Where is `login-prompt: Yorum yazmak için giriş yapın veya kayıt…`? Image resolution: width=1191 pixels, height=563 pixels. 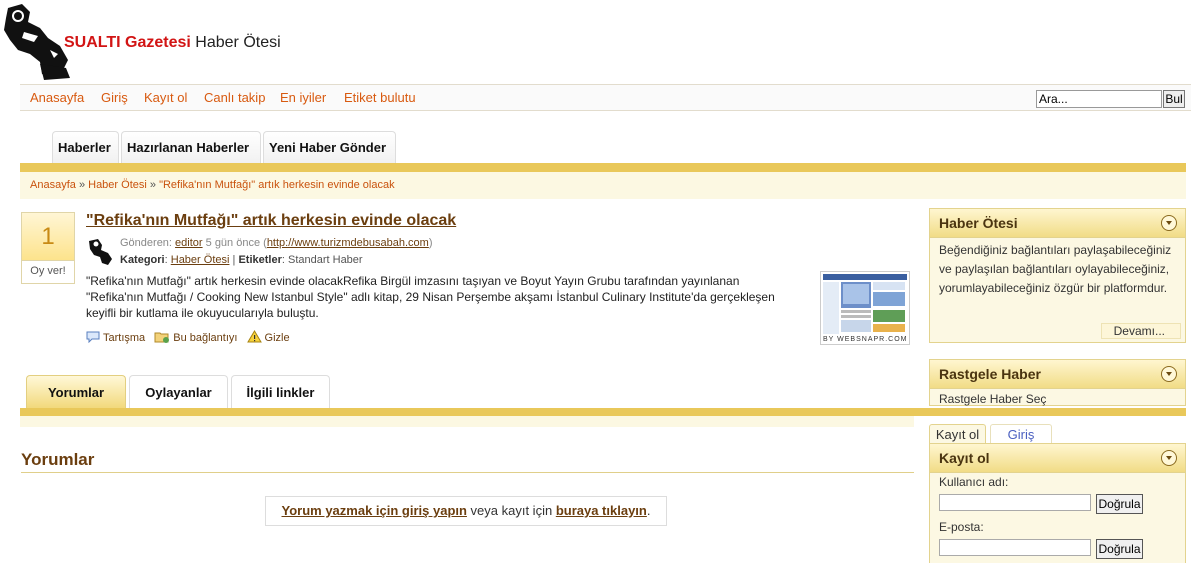
login-prompt: Yorum yazmak için giriş yapın veya kayıt… is located at coordinates (466, 511).